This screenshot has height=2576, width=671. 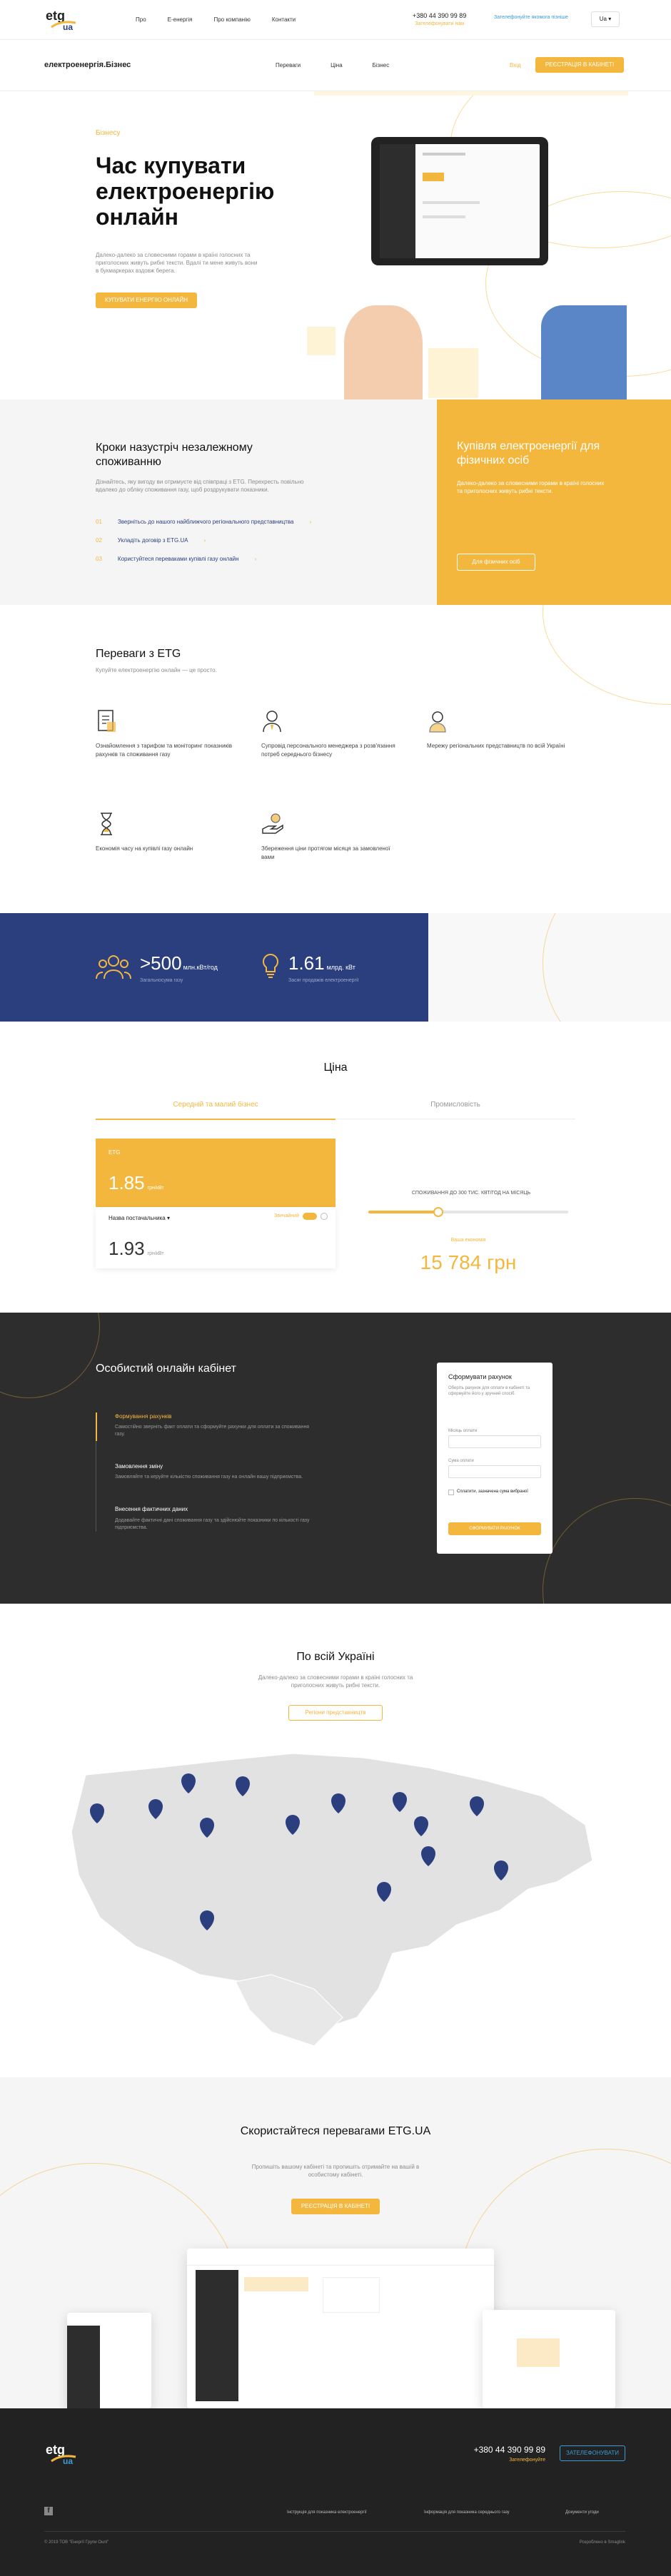 What do you see at coordinates (96, 1426) in the screenshot?
I see `active-marker` at bounding box center [96, 1426].